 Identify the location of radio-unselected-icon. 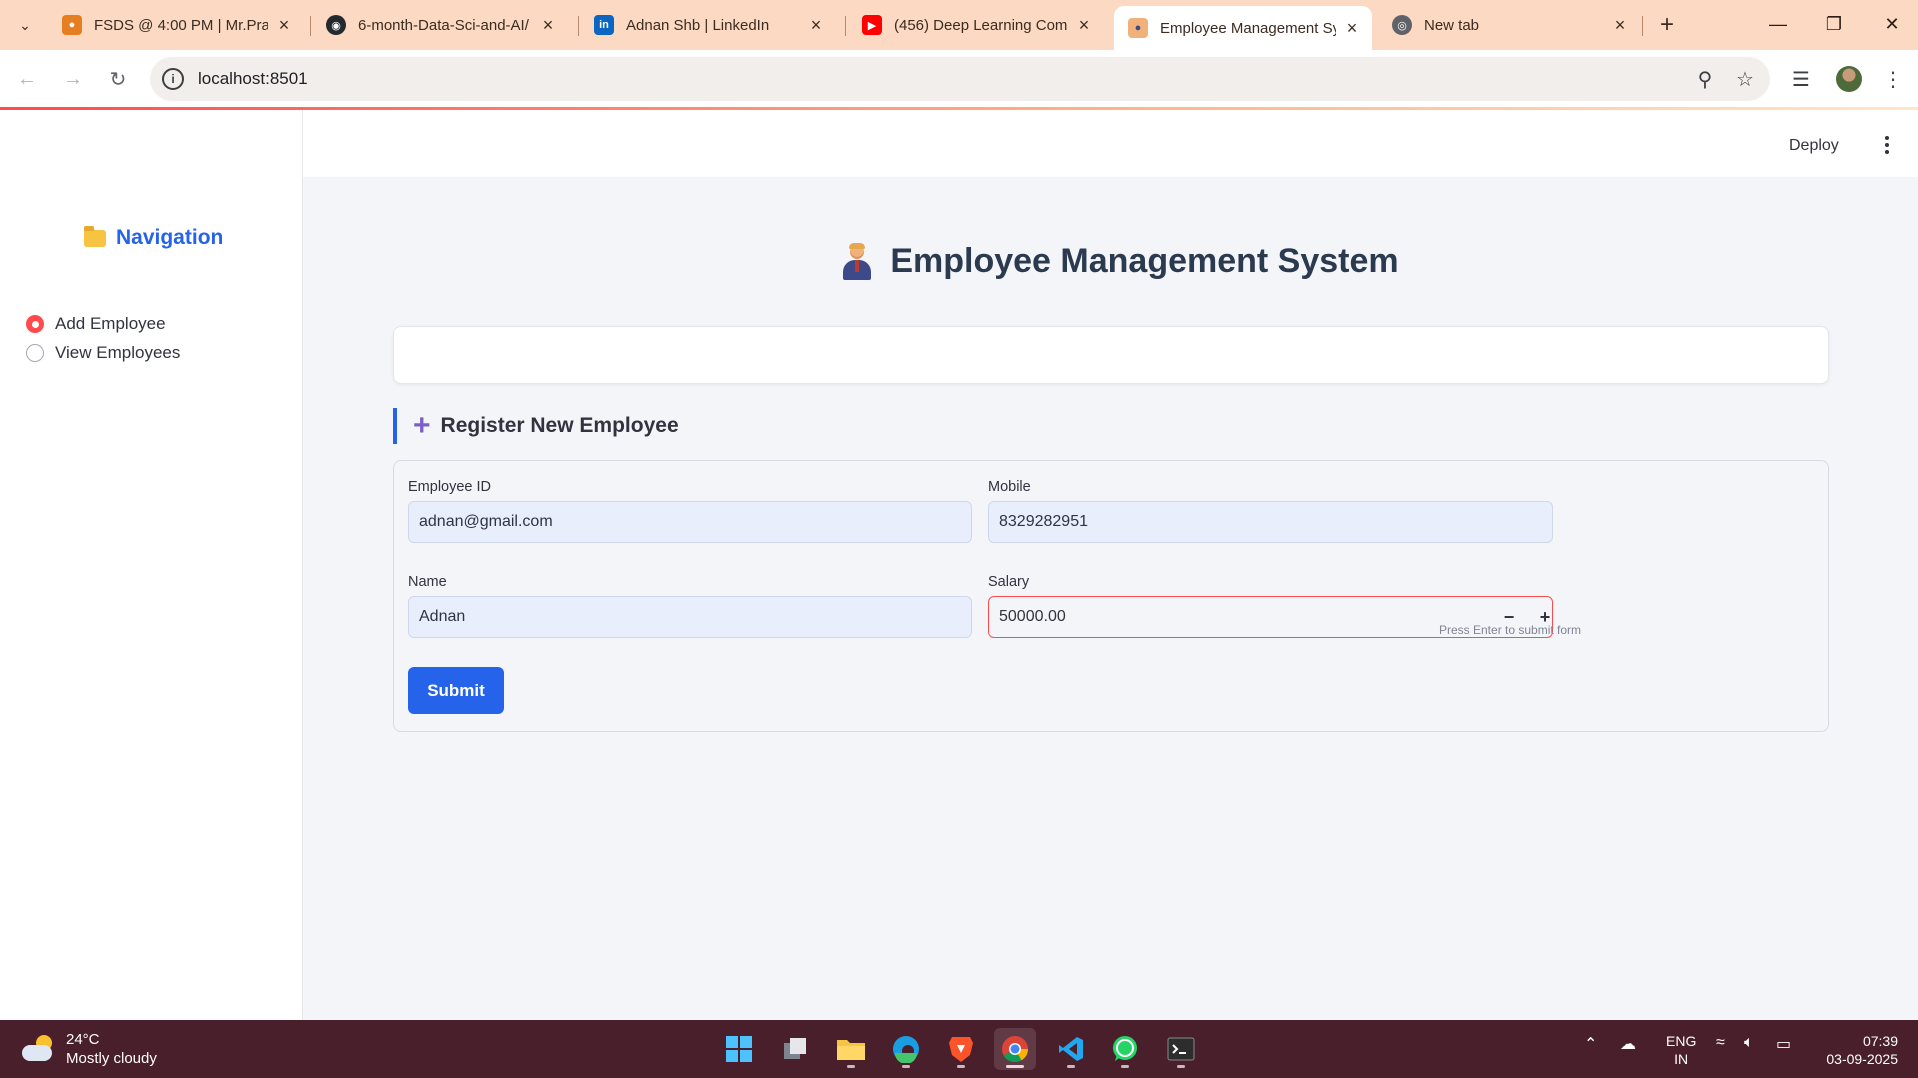
(35, 353).